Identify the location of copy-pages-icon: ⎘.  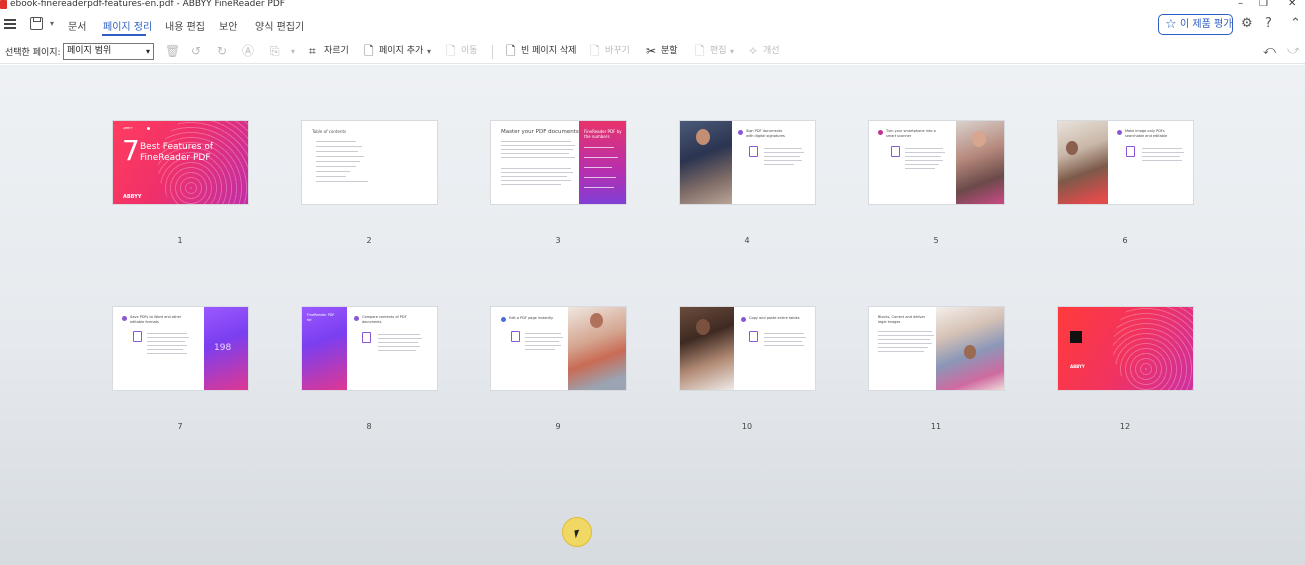
(275, 51).